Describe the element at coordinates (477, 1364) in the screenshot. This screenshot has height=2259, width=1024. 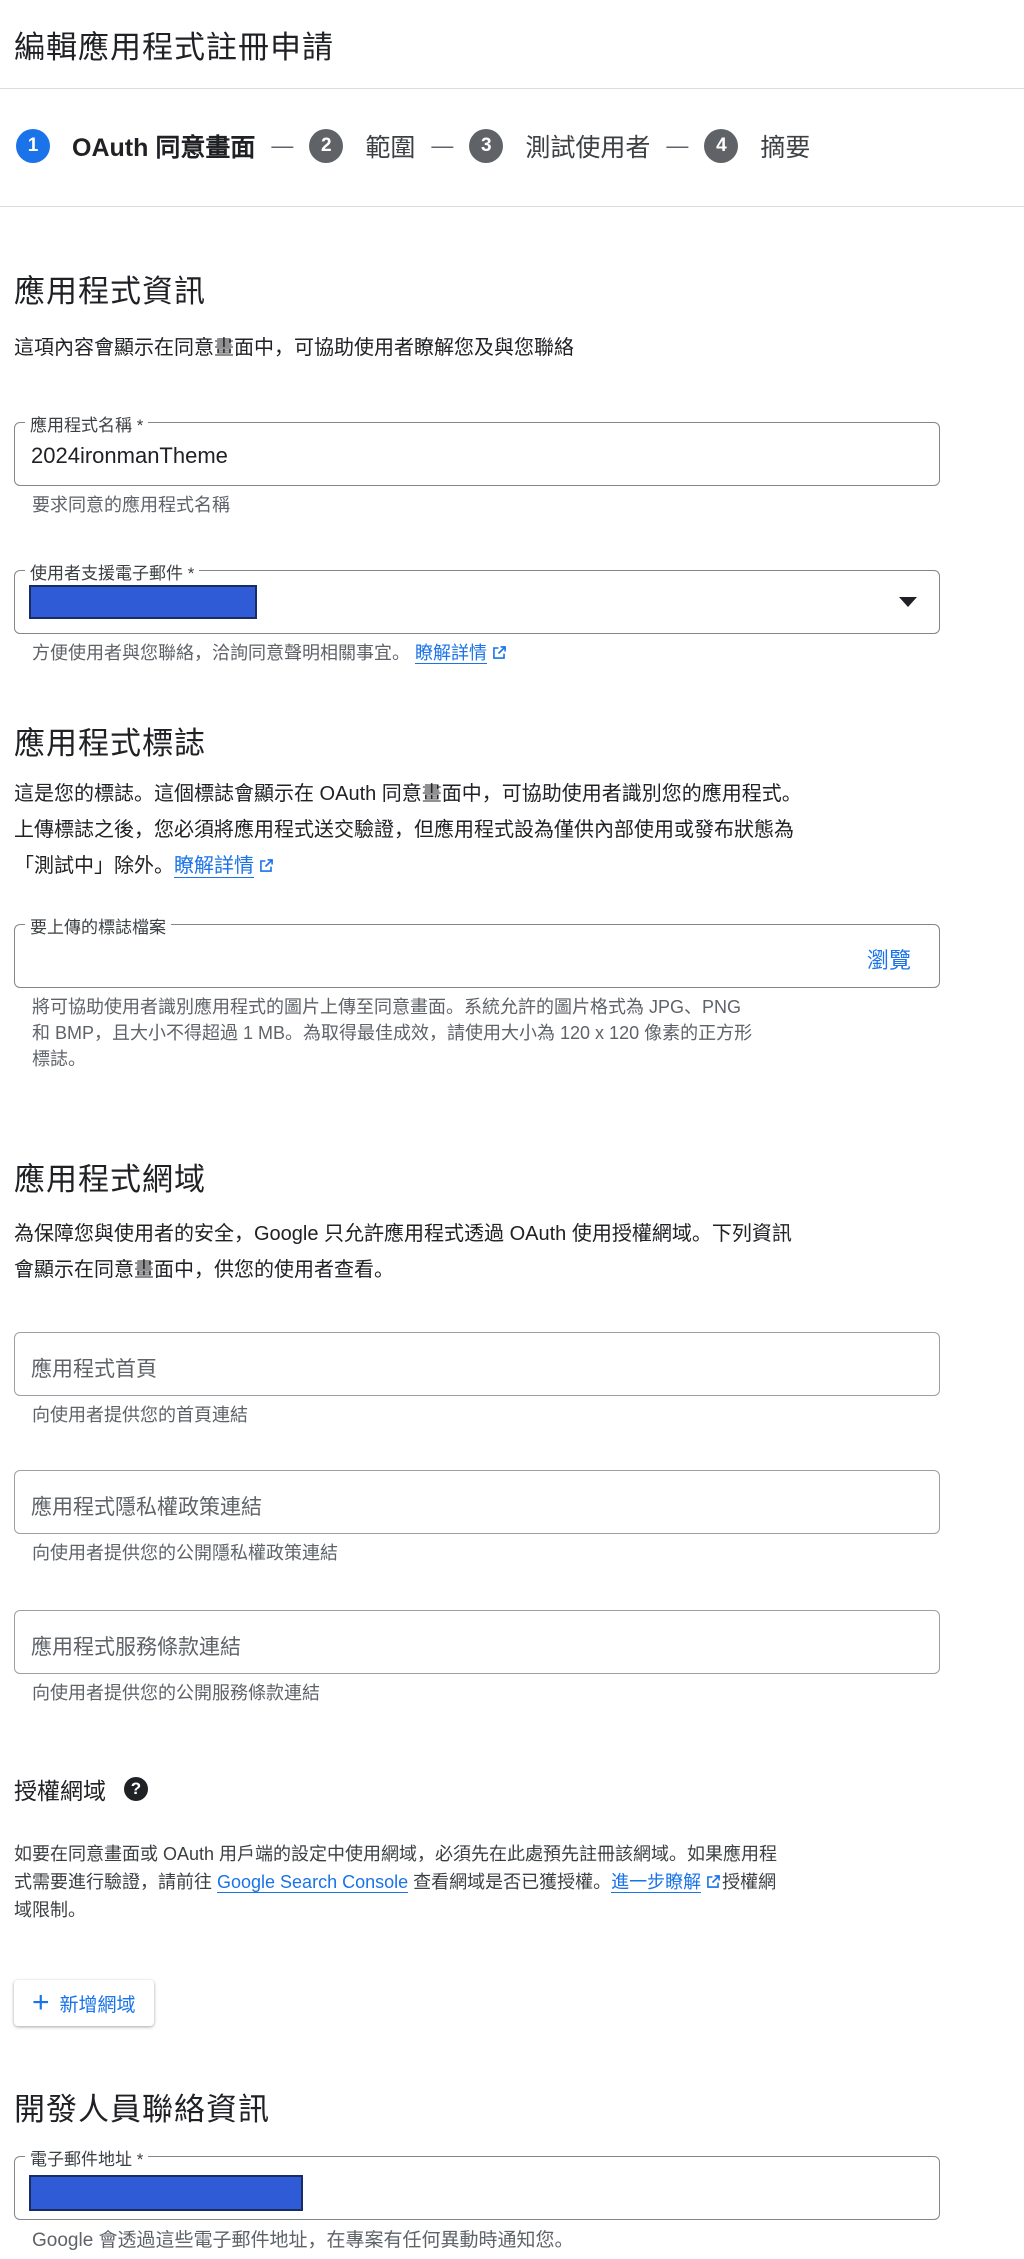
I see `homepage-field: 應用程式首頁` at that location.